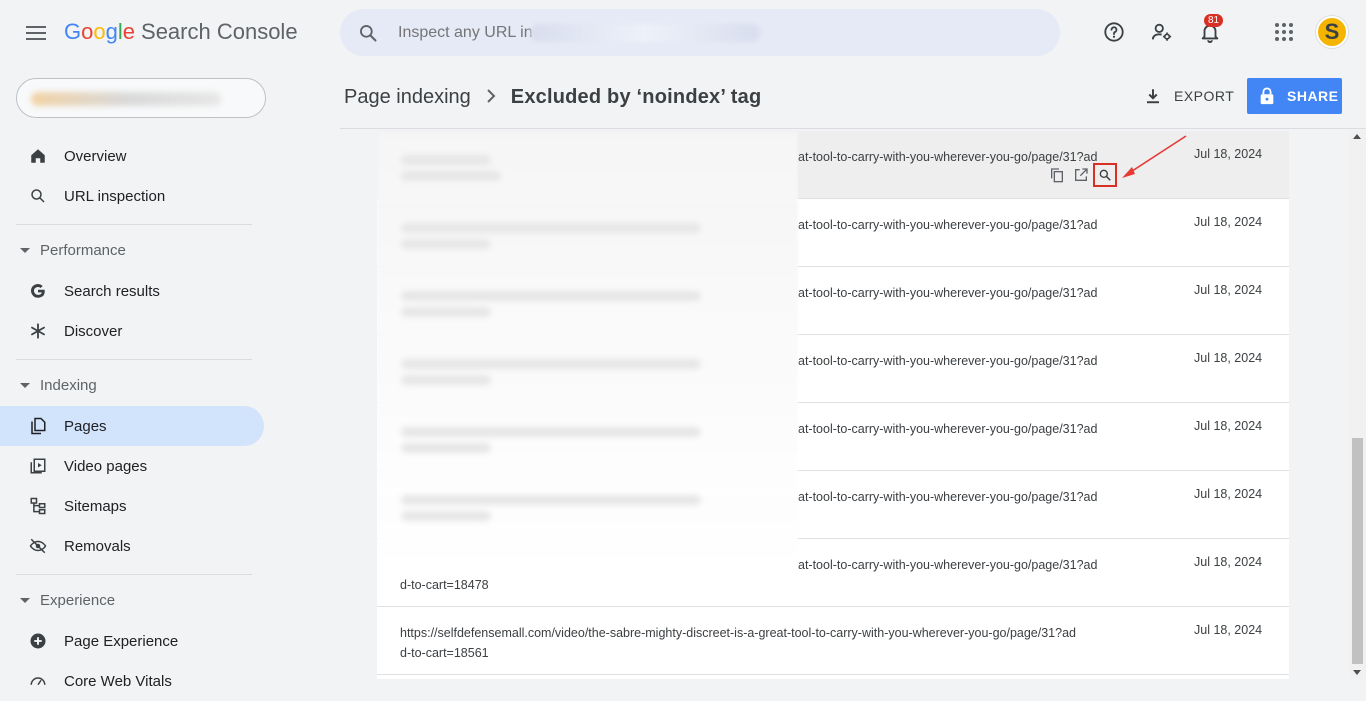  What do you see at coordinates (126, 99) in the screenshot?
I see `redacted-property-name` at bounding box center [126, 99].